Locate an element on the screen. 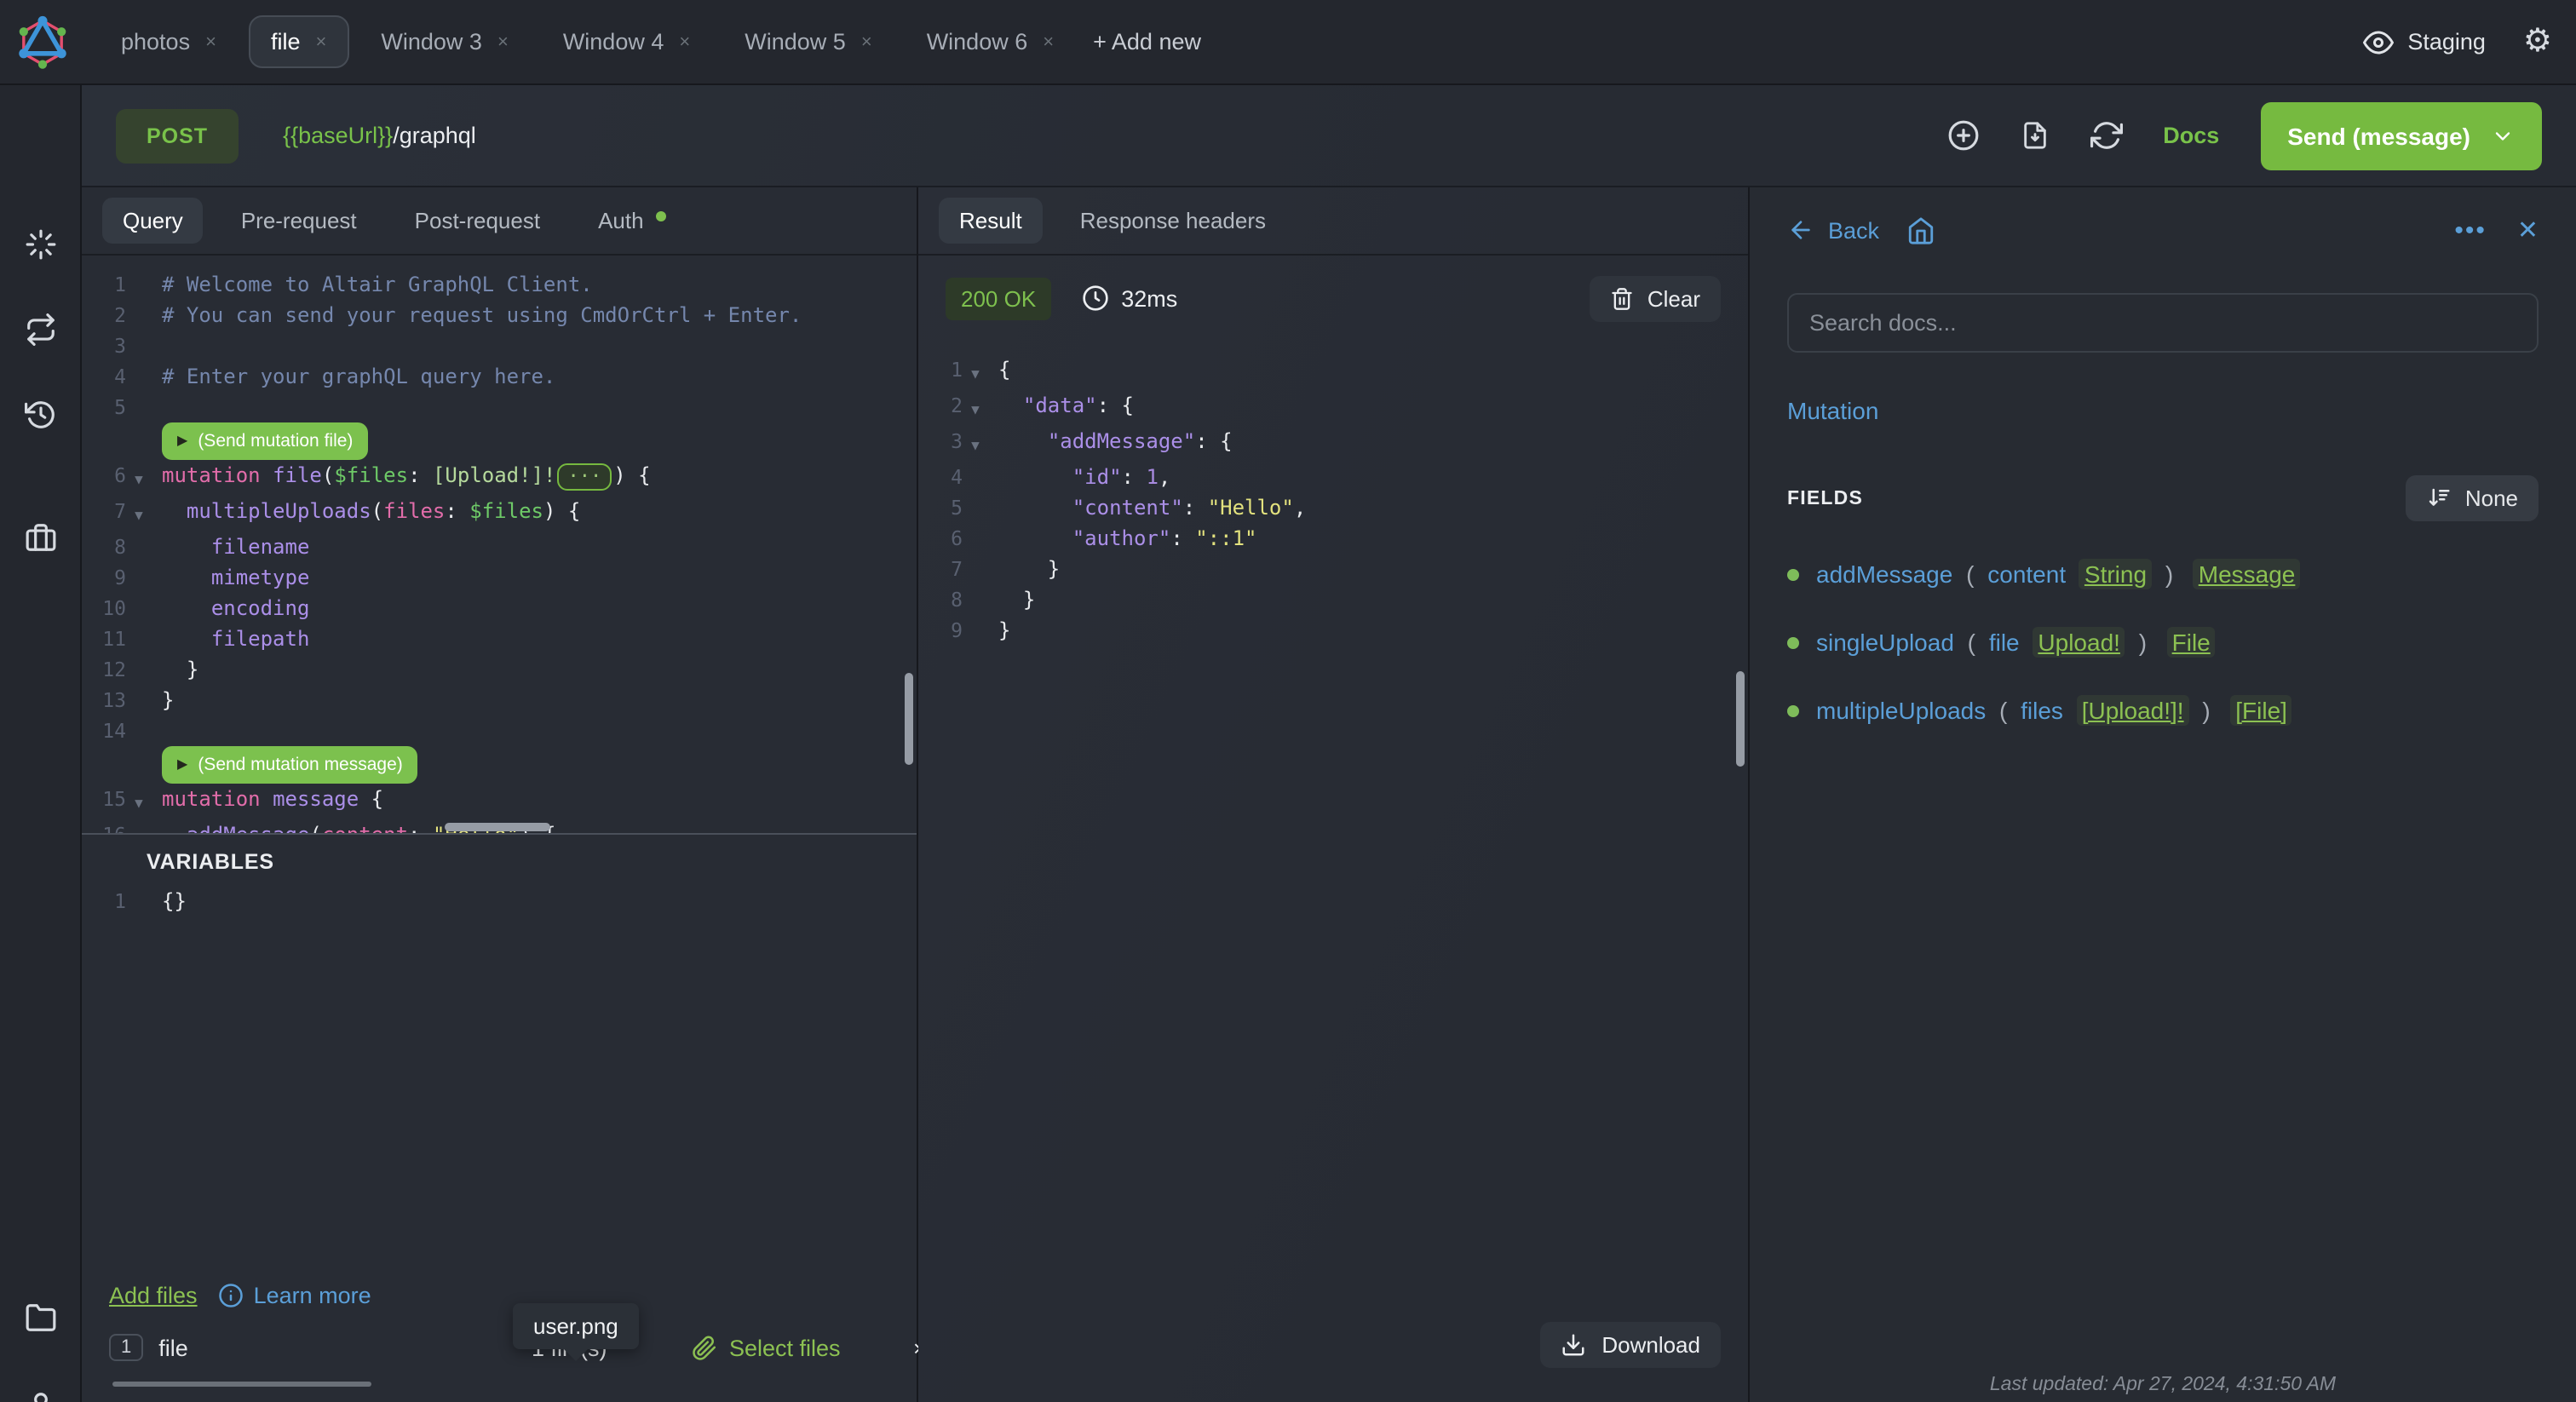 The width and height of the screenshot is (2576, 1402). window-tab-photos: photos × is located at coordinates (169, 41).